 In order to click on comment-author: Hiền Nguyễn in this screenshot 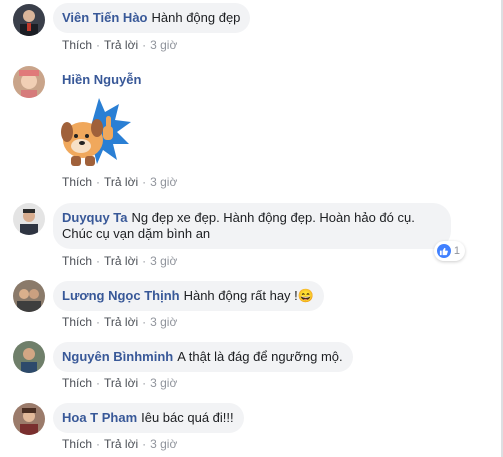, I will do `click(101, 79)`.